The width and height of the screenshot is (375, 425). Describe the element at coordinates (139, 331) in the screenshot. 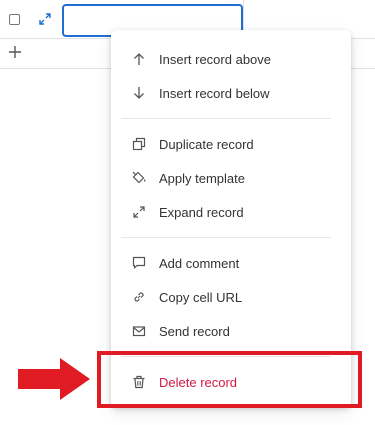

I see `envelope-icon` at that location.